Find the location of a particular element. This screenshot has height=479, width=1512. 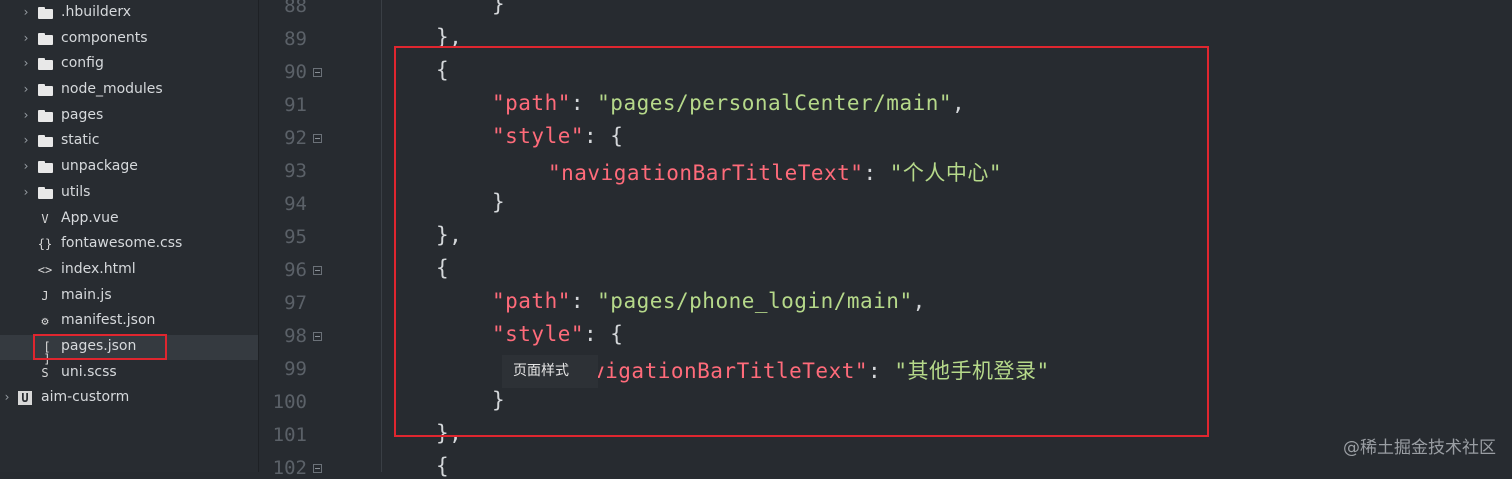

tree-item-manifest-json: ⚙ manifest.json is located at coordinates (129, 321).